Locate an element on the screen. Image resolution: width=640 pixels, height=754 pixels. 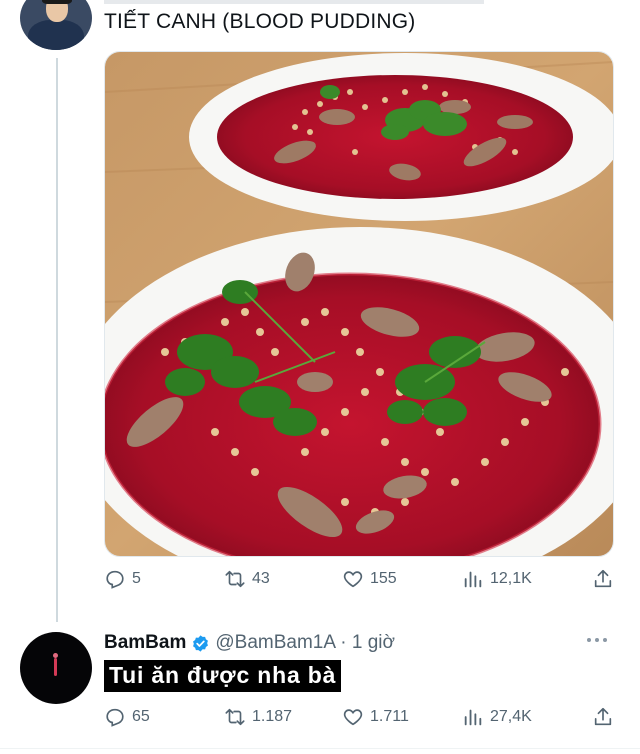
tweet-text: TIẾT CANH (BLOOD PUDDING) is located at coordinates (260, 21).